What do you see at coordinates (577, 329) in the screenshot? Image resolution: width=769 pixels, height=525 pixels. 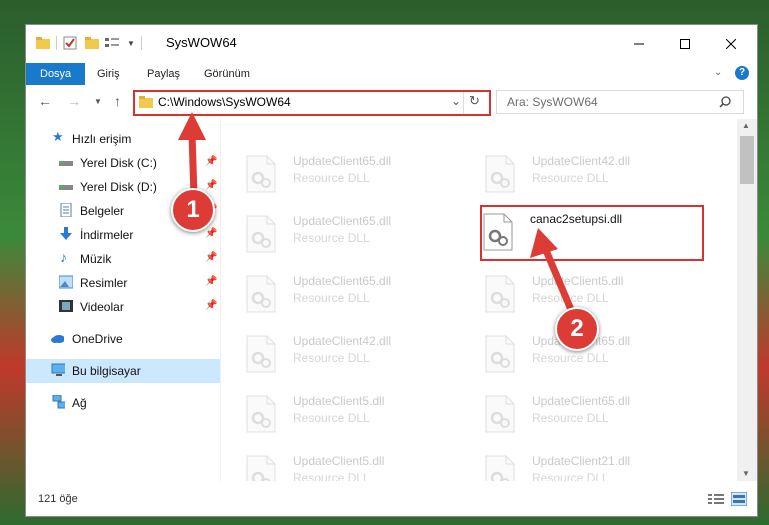 I see `callout-badge-2: 2` at bounding box center [577, 329].